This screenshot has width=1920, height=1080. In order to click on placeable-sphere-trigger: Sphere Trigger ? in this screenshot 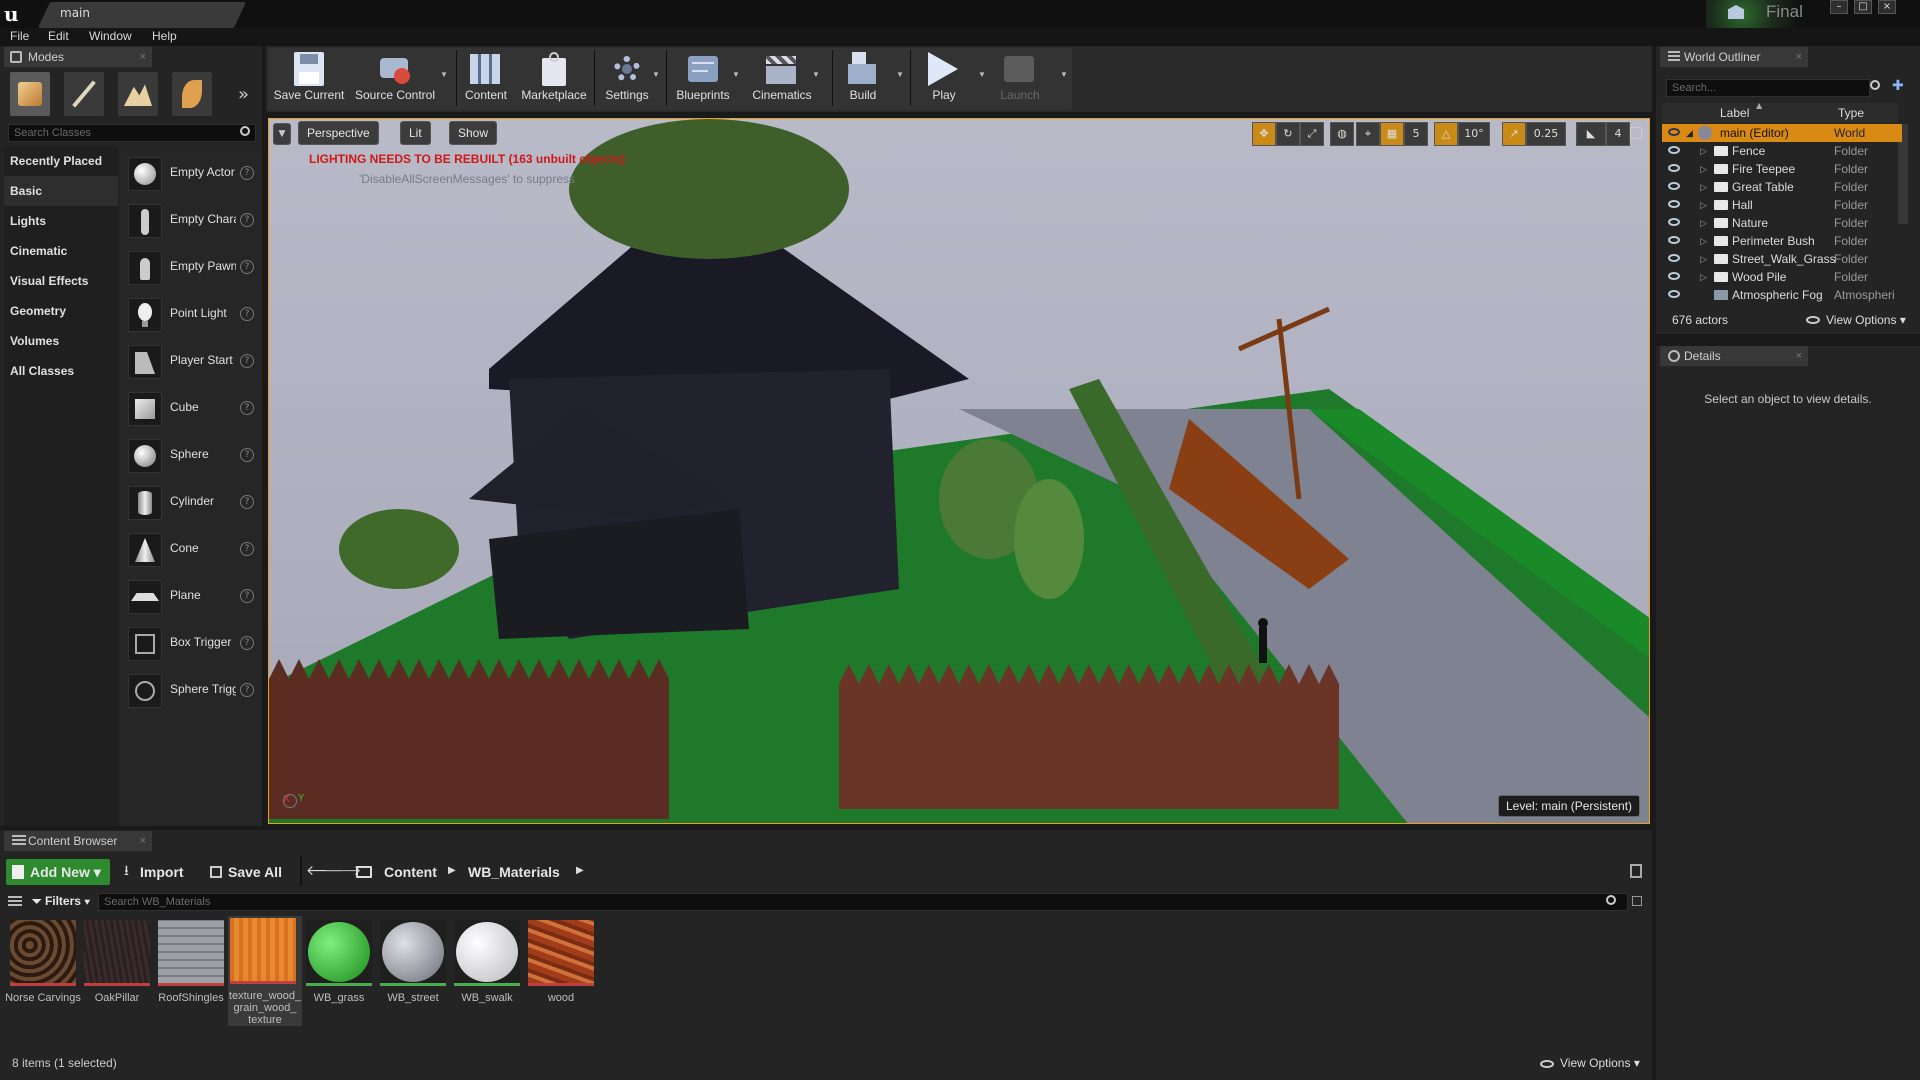, I will do `click(191, 690)`.